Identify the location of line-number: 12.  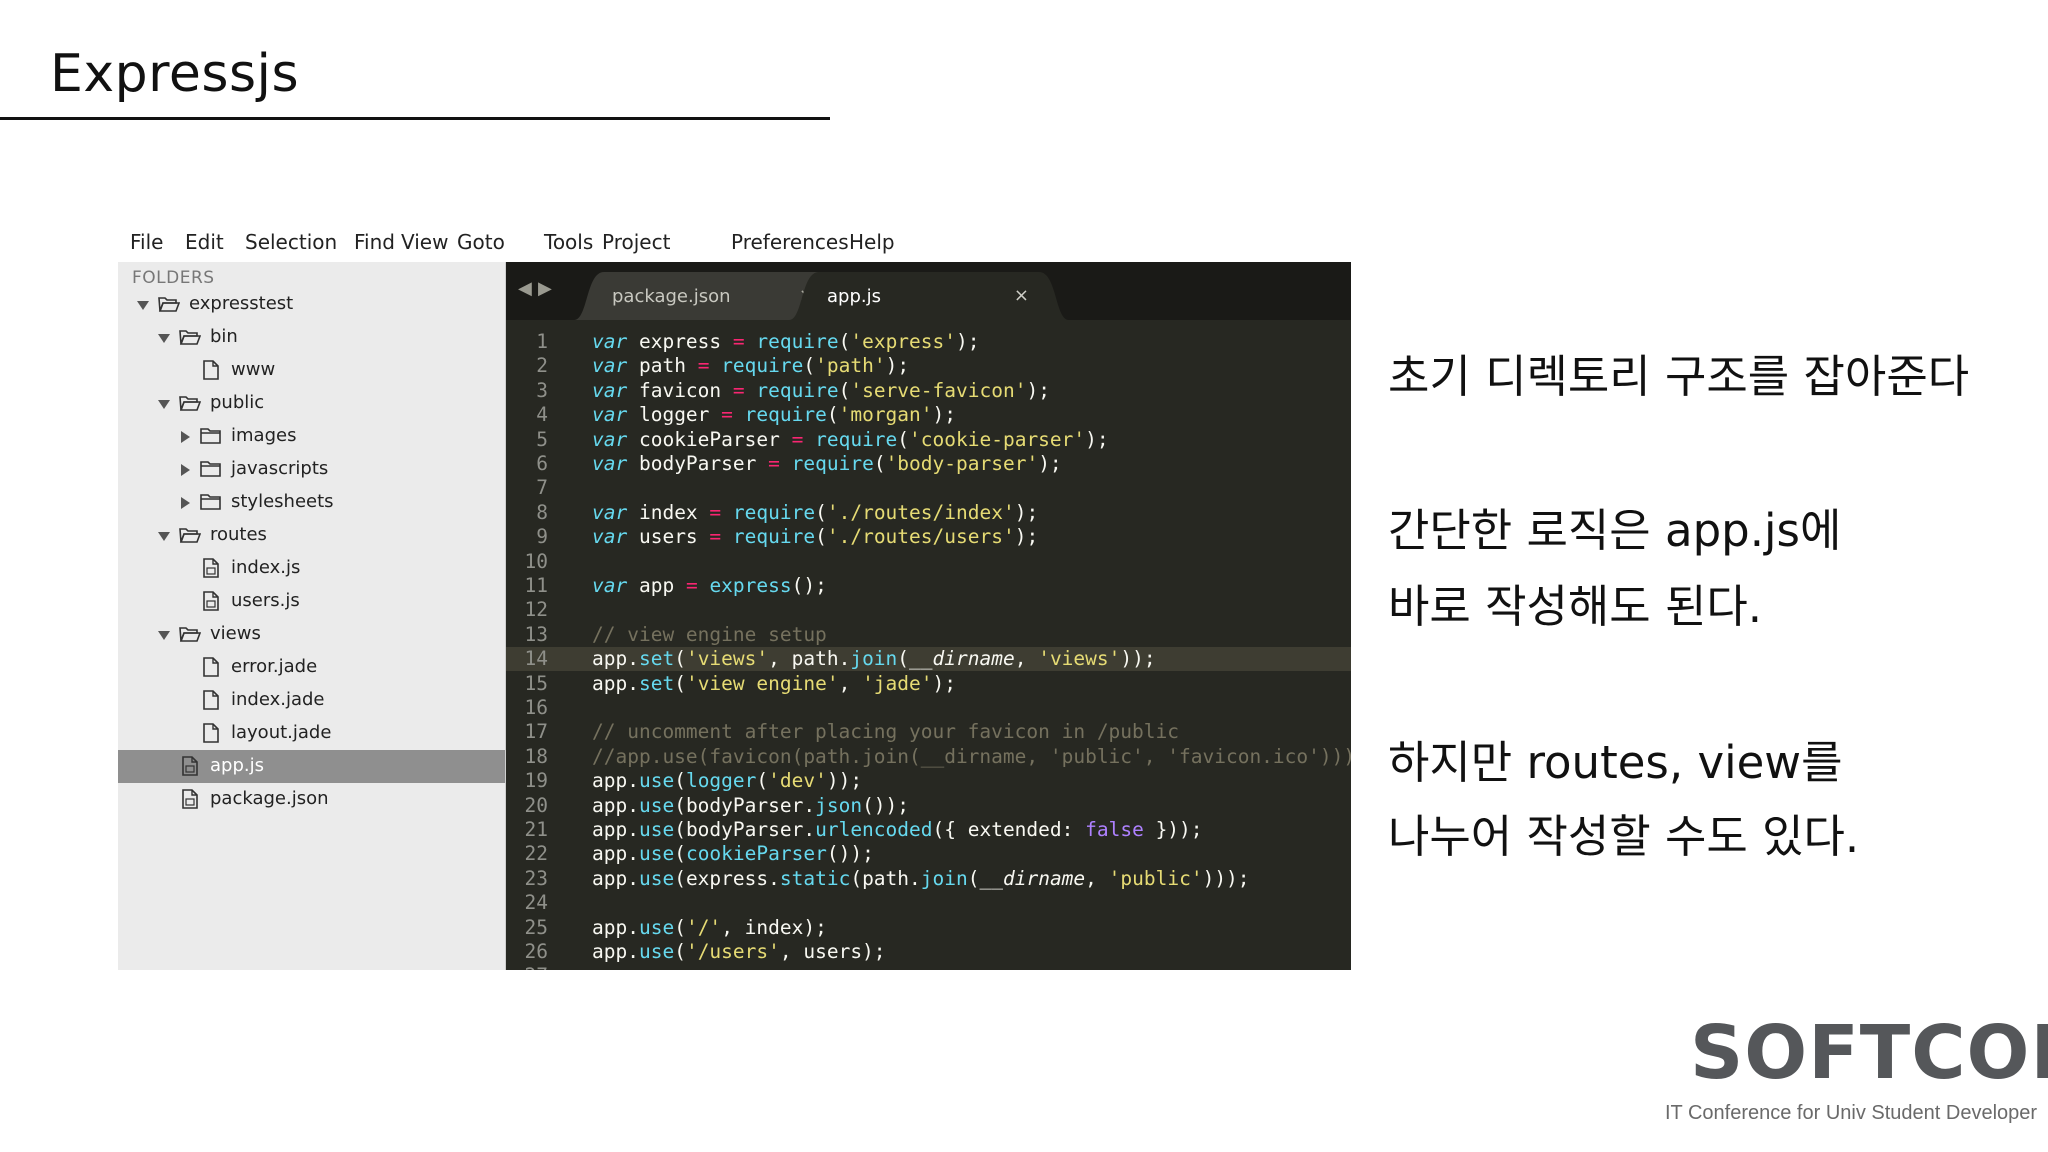
(536, 610).